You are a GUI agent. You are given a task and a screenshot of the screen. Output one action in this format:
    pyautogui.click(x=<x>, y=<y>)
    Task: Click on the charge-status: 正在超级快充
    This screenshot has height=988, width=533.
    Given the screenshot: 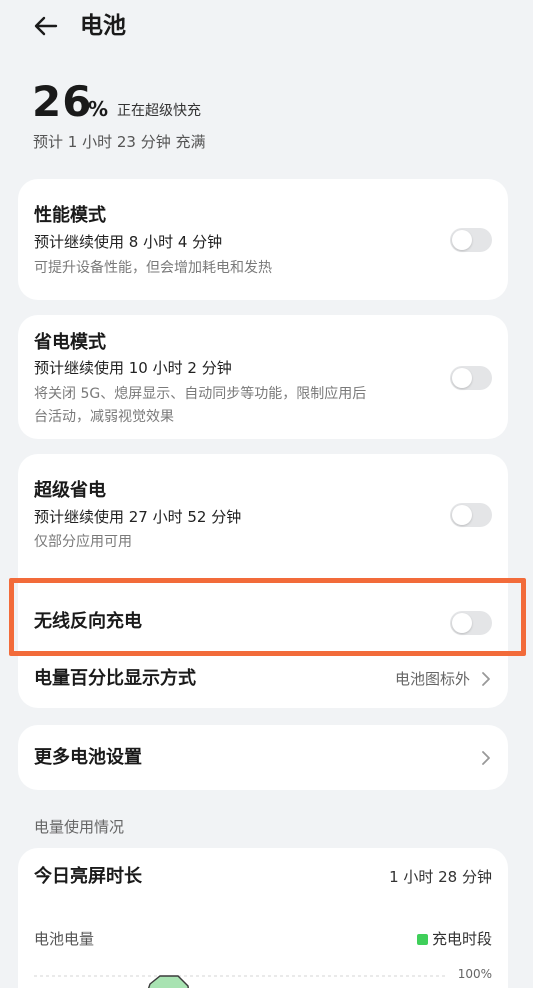 What is the action you would take?
    pyautogui.click(x=159, y=111)
    